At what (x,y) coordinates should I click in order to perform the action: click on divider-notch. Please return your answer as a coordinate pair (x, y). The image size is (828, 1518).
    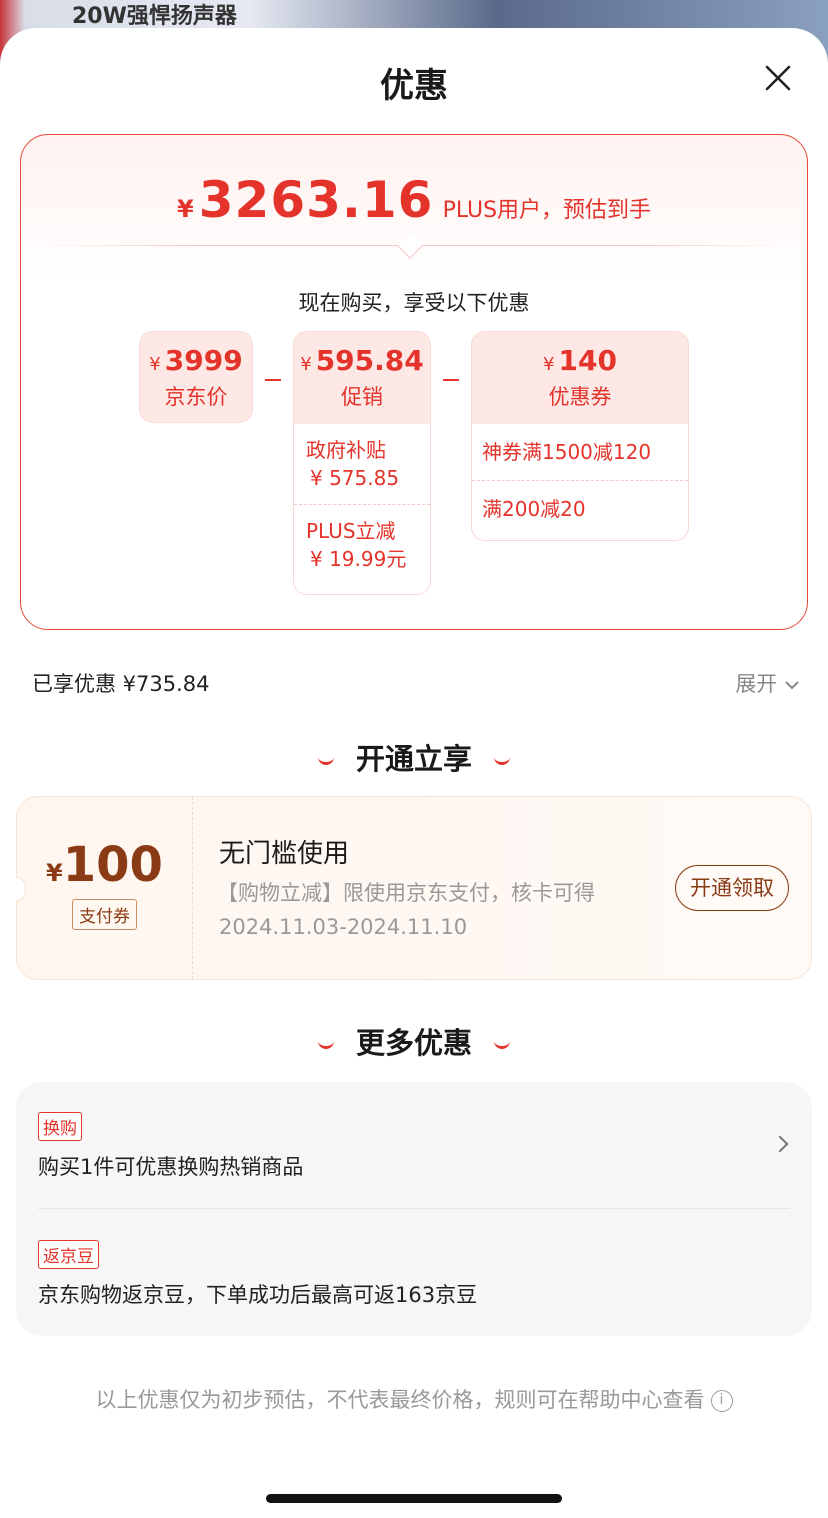
    Looking at the image, I should click on (410, 246).